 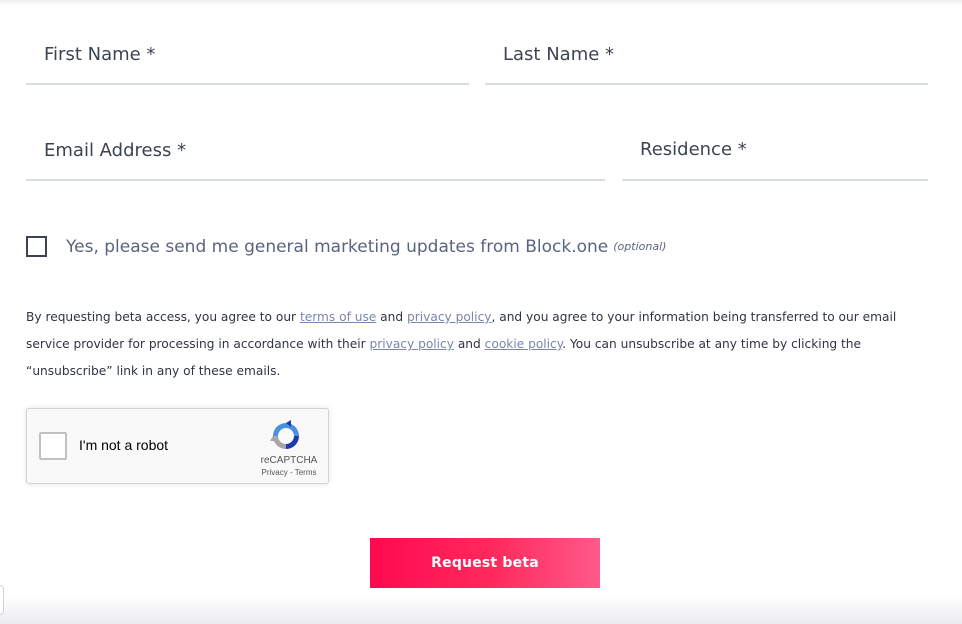 I want to click on recaptcha-terms-link: Terms, so click(x=306, y=472).